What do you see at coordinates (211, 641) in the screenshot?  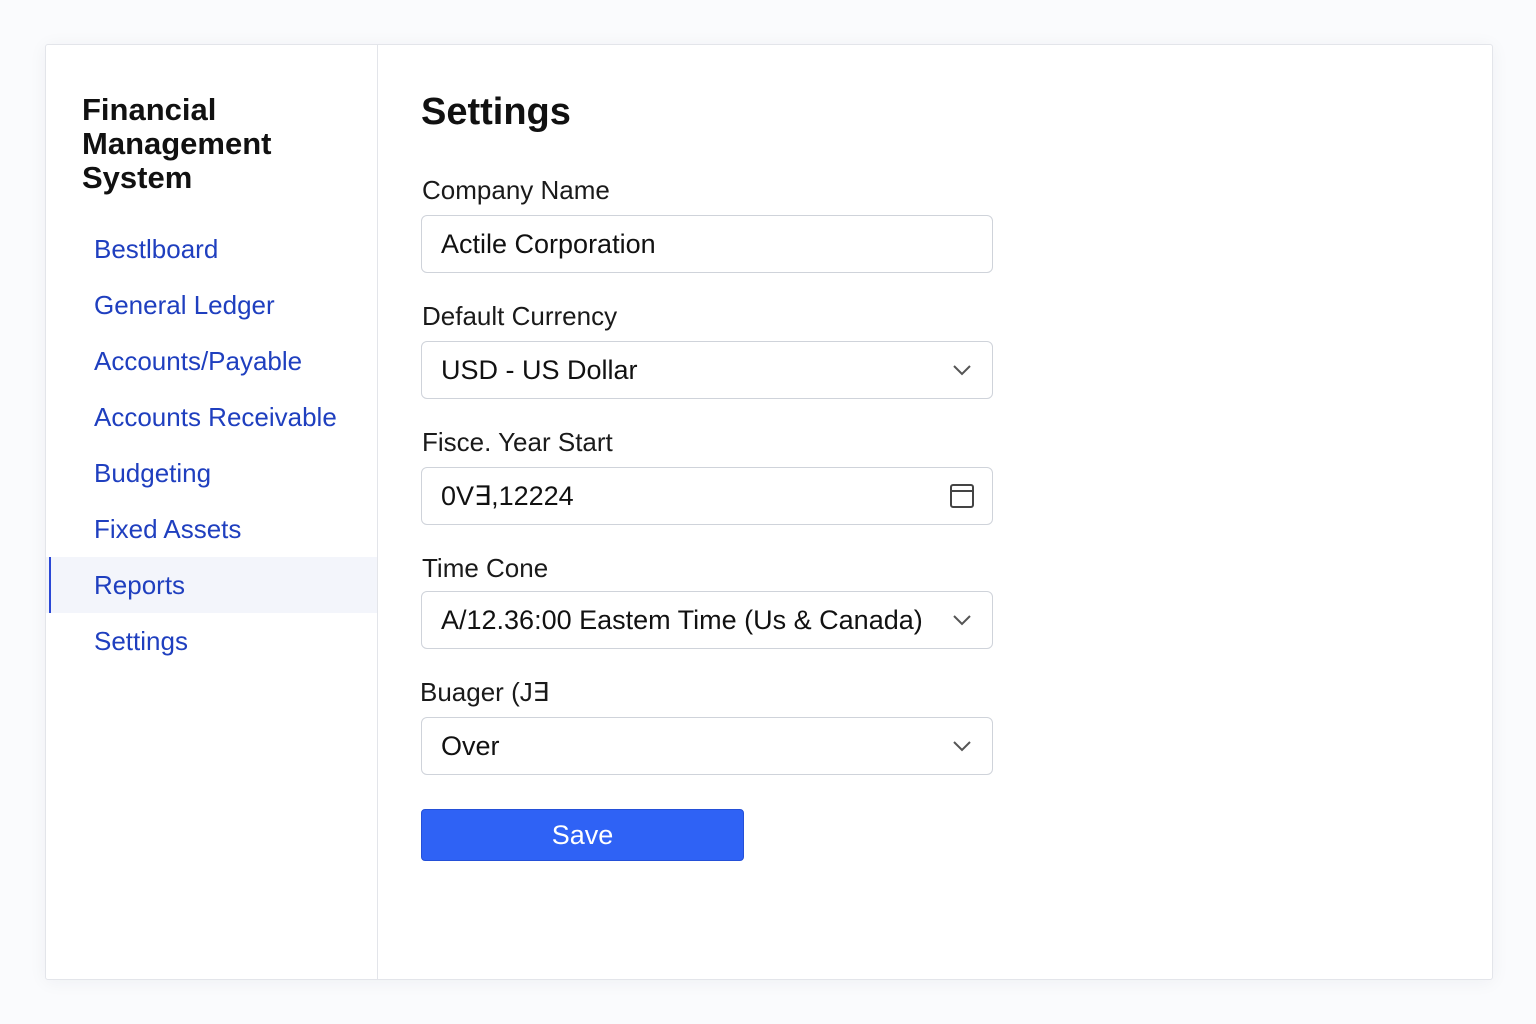 I see `sidebar-item-settings: Settings` at bounding box center [211, 641].